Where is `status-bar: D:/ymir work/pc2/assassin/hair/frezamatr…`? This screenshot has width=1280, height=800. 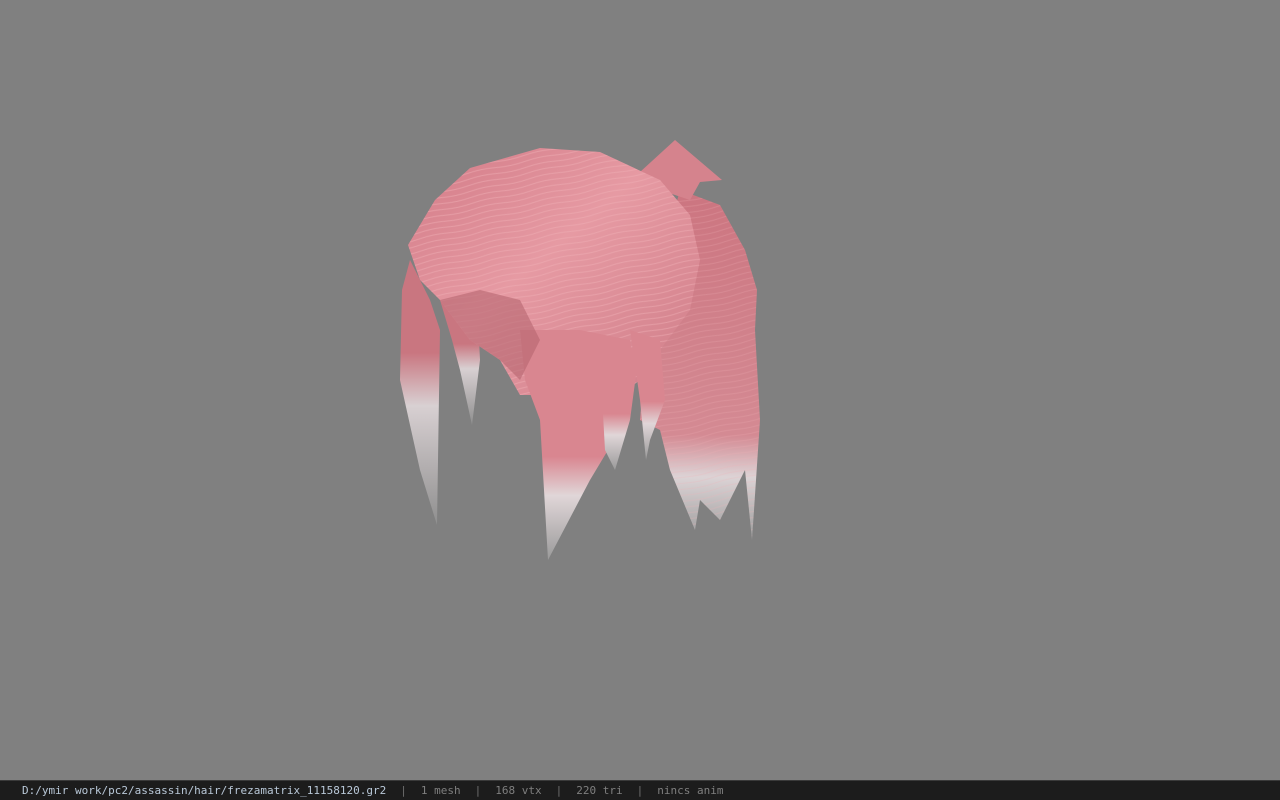
status-bar: D:/ymir work/pc2/assassin/hair/frezamatr… is located at coordinates (640, 790).